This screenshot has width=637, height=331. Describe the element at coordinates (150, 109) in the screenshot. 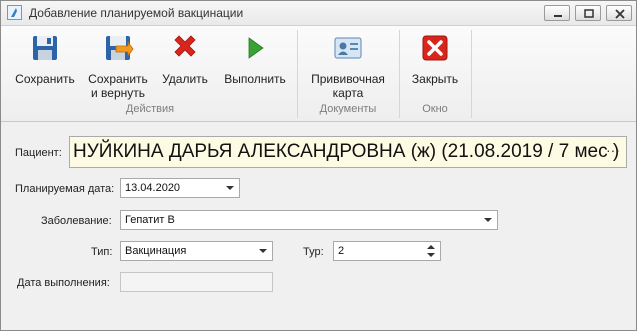

I see `group-actions-label: Действия` at that location.